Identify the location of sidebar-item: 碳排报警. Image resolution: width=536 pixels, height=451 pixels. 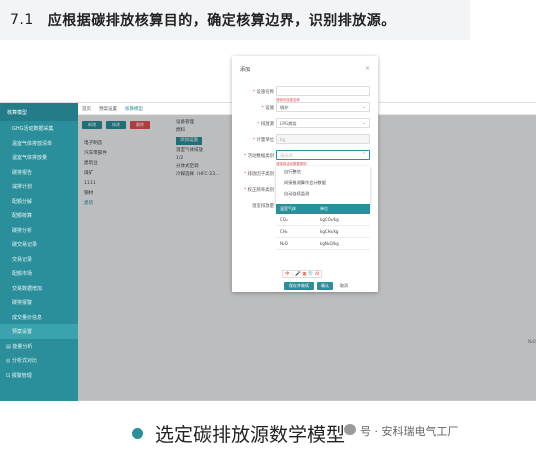
(39, 302).